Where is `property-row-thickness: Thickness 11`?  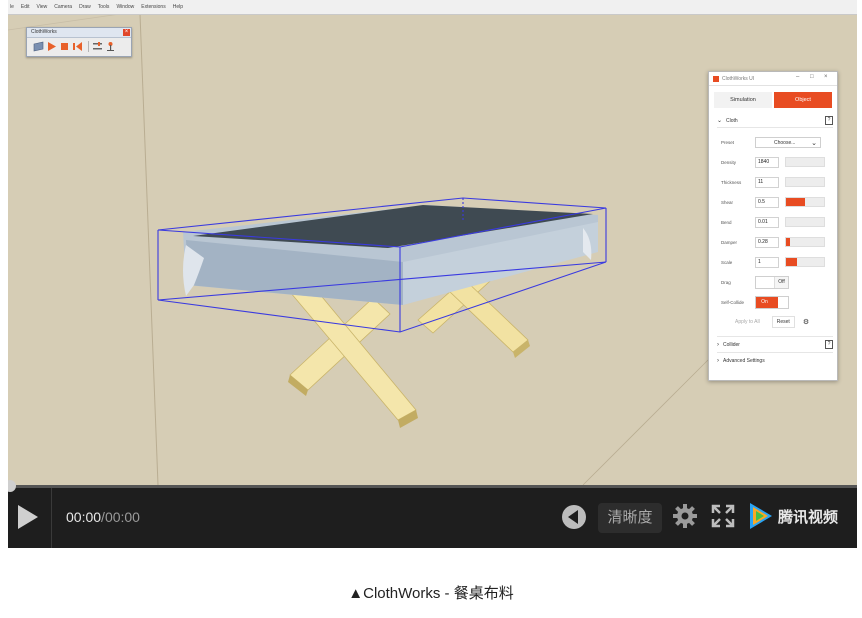
property-row-thickness: Thickness 11 is located at coordinates (779, 182).